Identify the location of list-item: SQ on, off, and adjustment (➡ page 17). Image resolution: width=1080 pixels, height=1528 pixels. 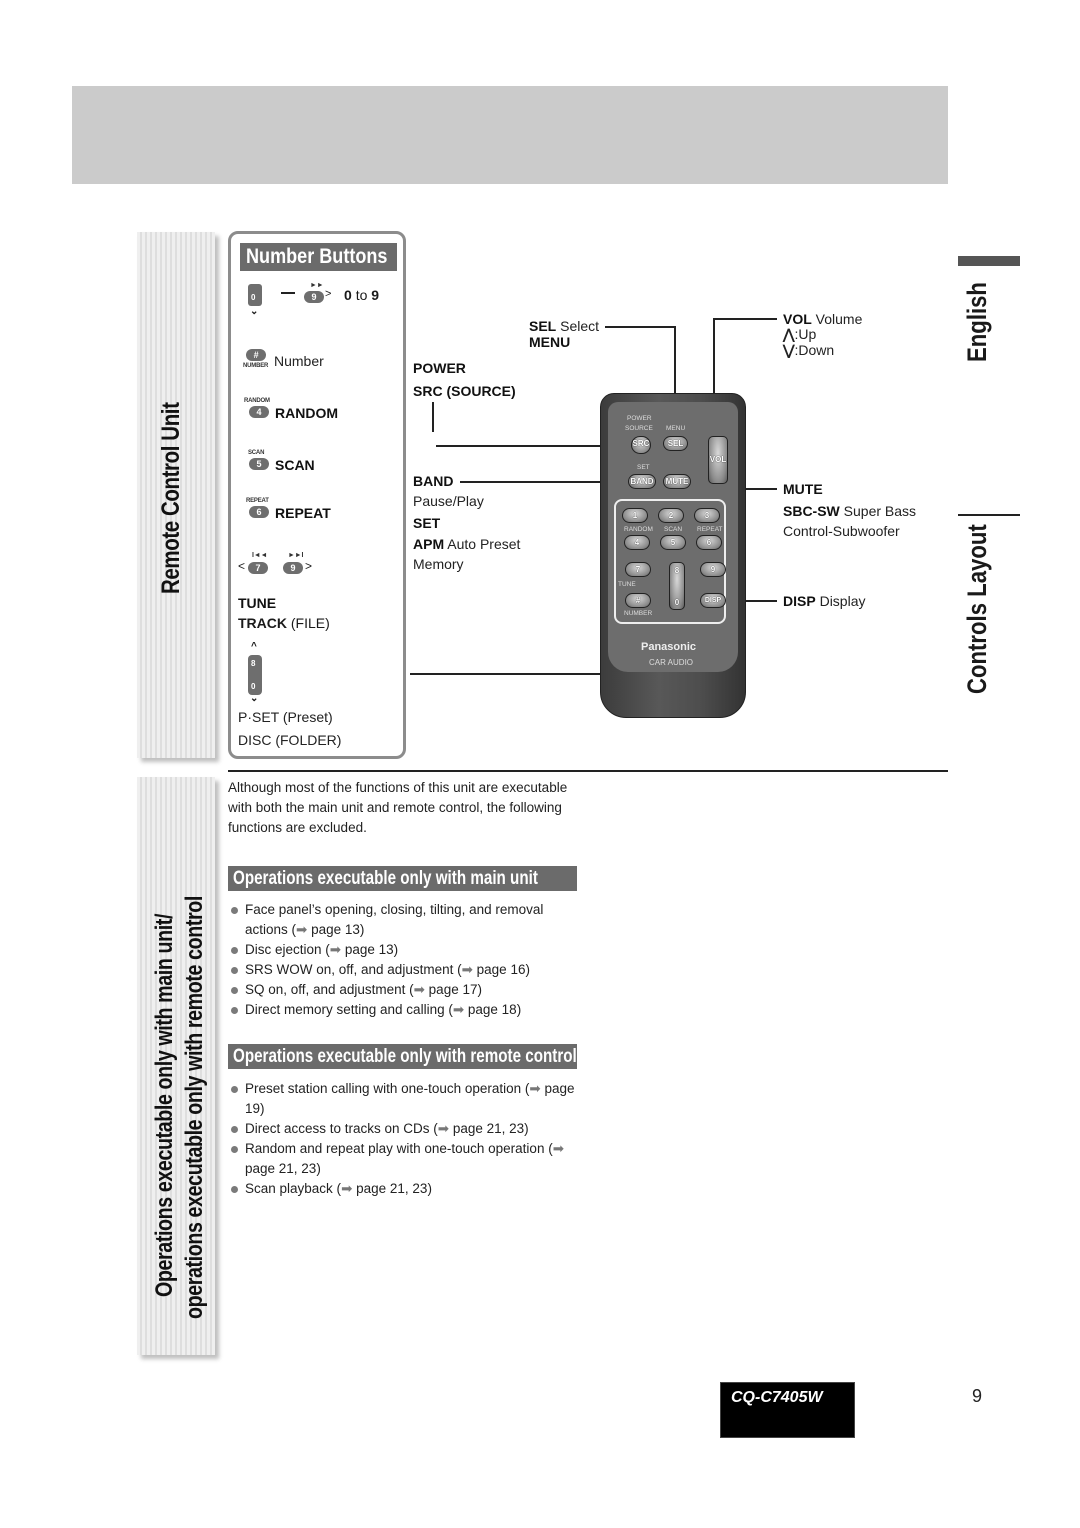
(408, 990).